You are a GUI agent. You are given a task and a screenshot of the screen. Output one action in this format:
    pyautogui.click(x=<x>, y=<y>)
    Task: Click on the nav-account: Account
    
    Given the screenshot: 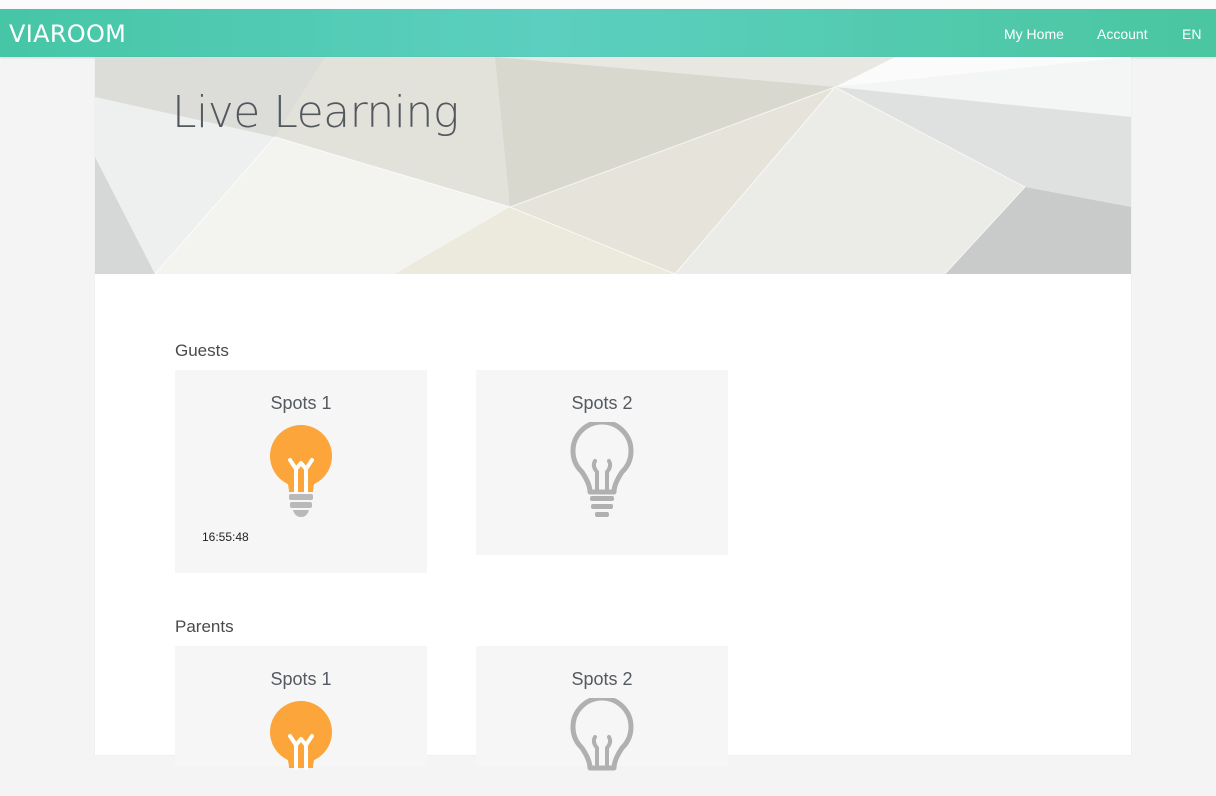 What is the action you would take?
    pyautogui.click(x=1122, y=34)
    